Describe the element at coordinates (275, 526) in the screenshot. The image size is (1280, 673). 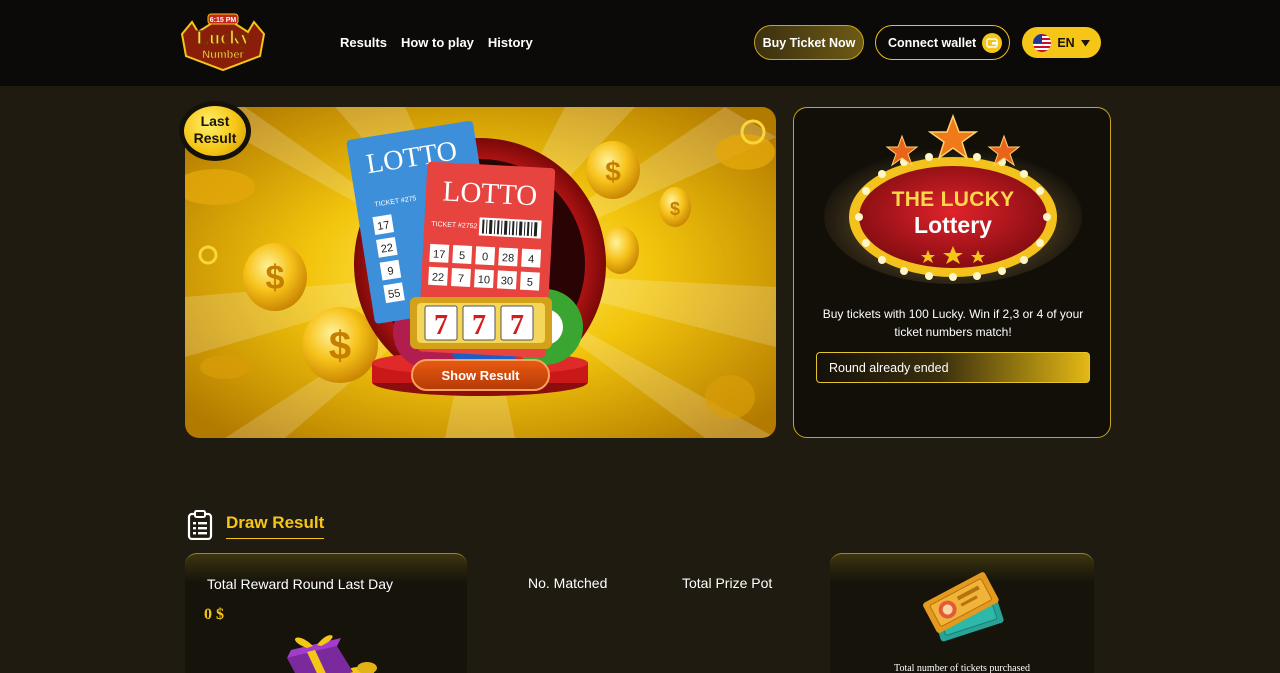
I see `draw-result-title: Draw Result` at that location.